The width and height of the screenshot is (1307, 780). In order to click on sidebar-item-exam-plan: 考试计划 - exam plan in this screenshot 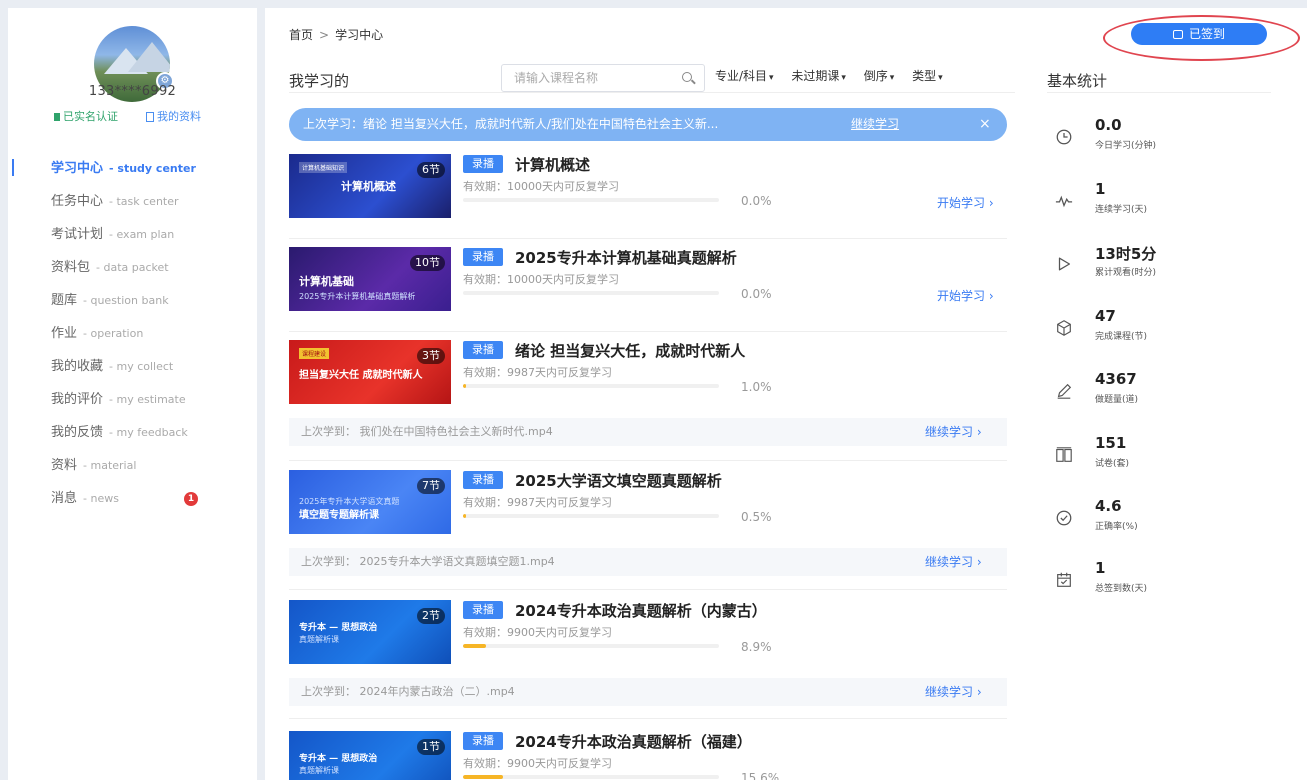, I will do `click(132, 234)`.